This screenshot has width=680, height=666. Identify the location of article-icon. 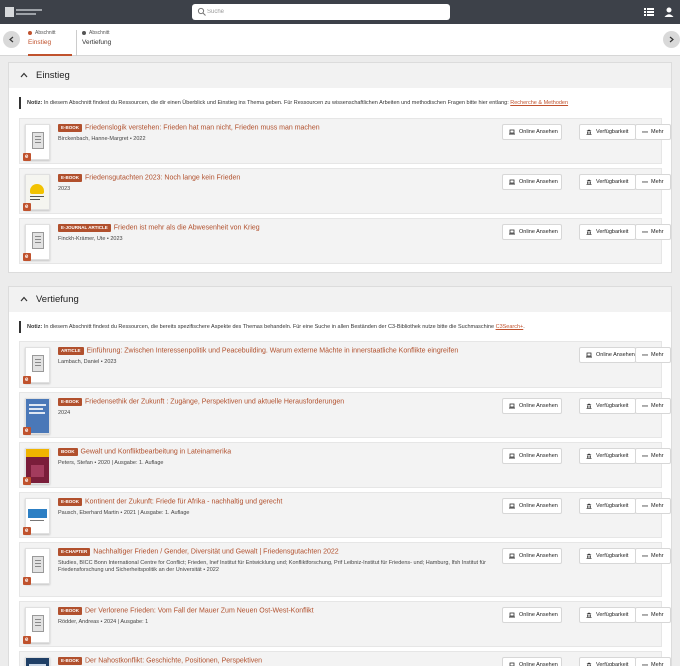
(38, 363).